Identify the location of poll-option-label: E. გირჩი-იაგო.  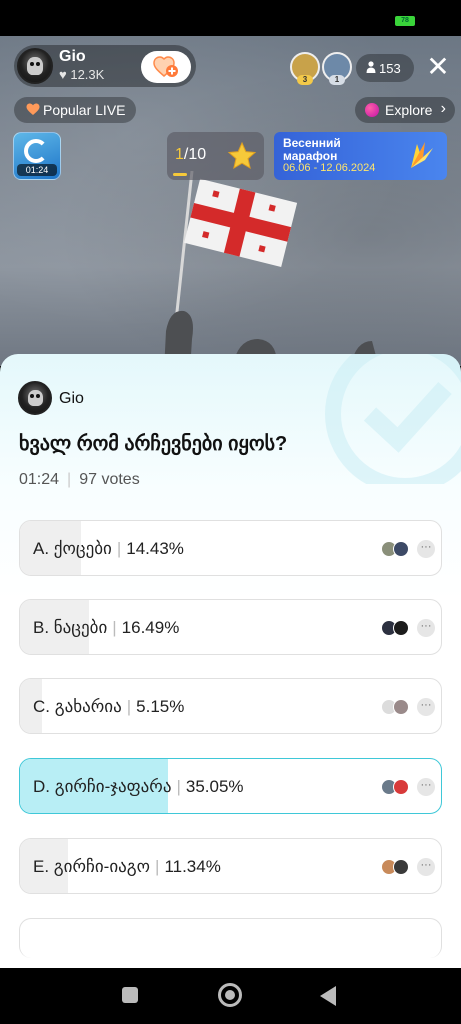
(92, 866).